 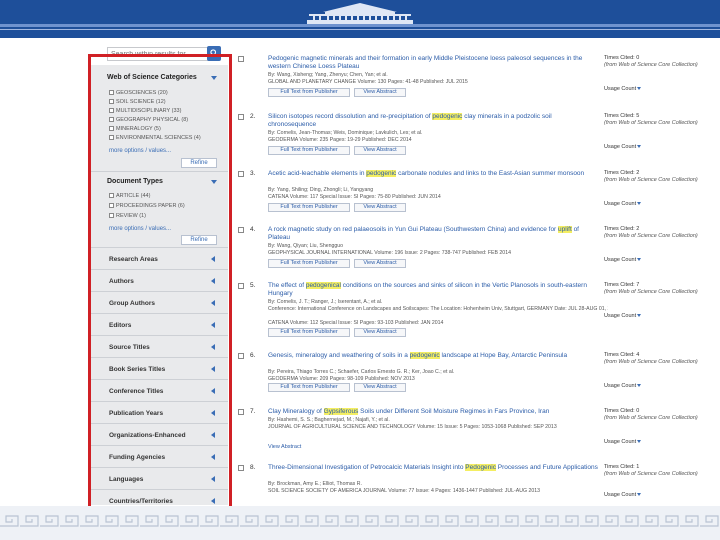 What do you see at coordinates (158, 54) in the screenshot?
I see `search-within-input` at bounding box center [158, 54].